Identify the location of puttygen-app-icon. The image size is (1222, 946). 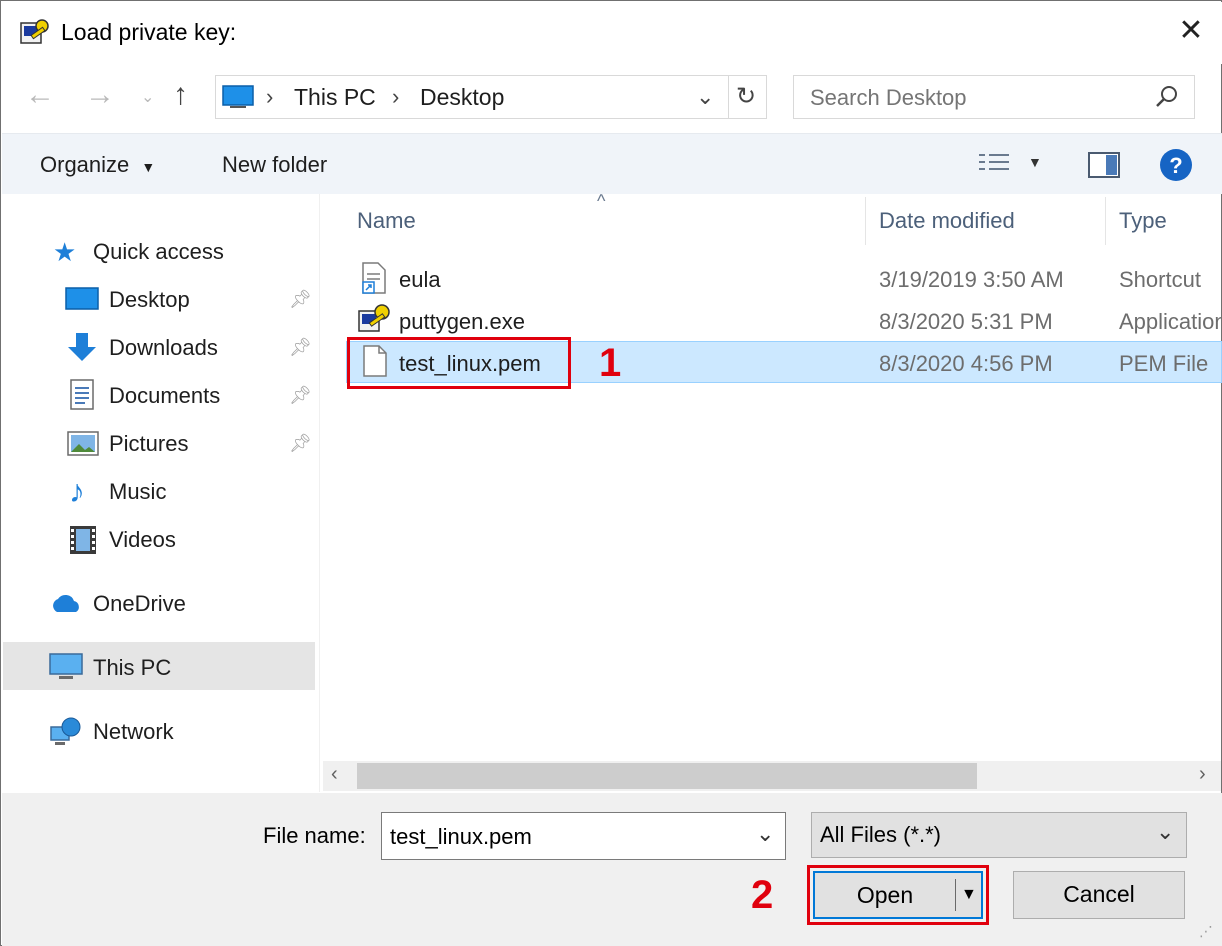
(35, 33).